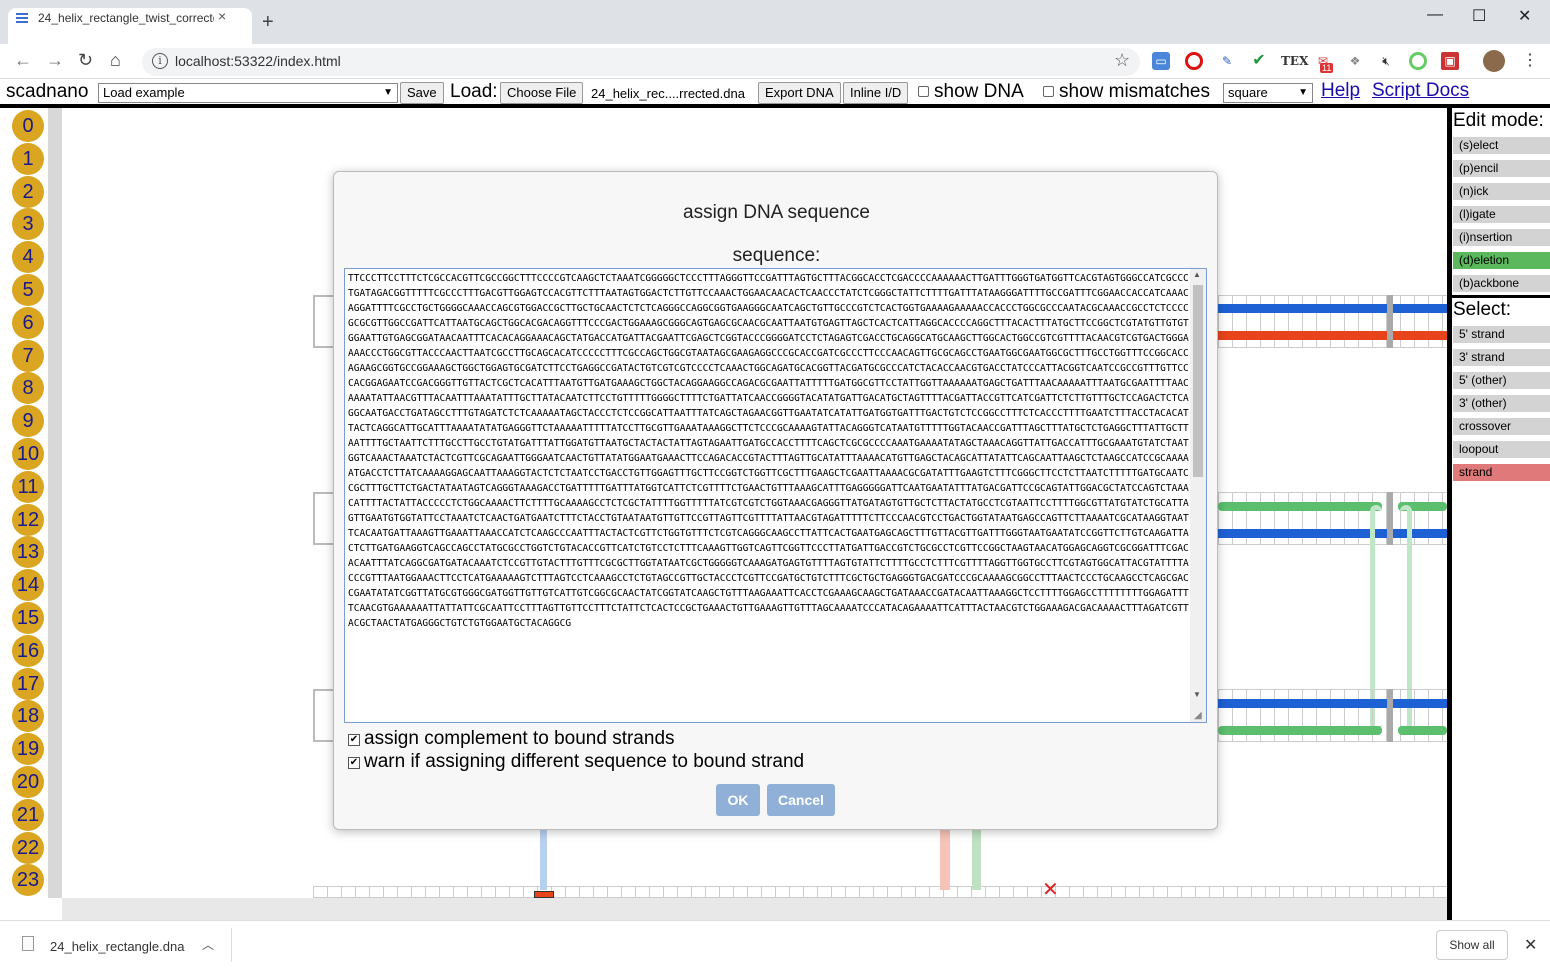 The height and width of the screenshot is (970, 1550). What do you see at coordinates (1524, 16) in the screenshot?
I see `close-window-button: ✕` at bounding box center [1524, 16].